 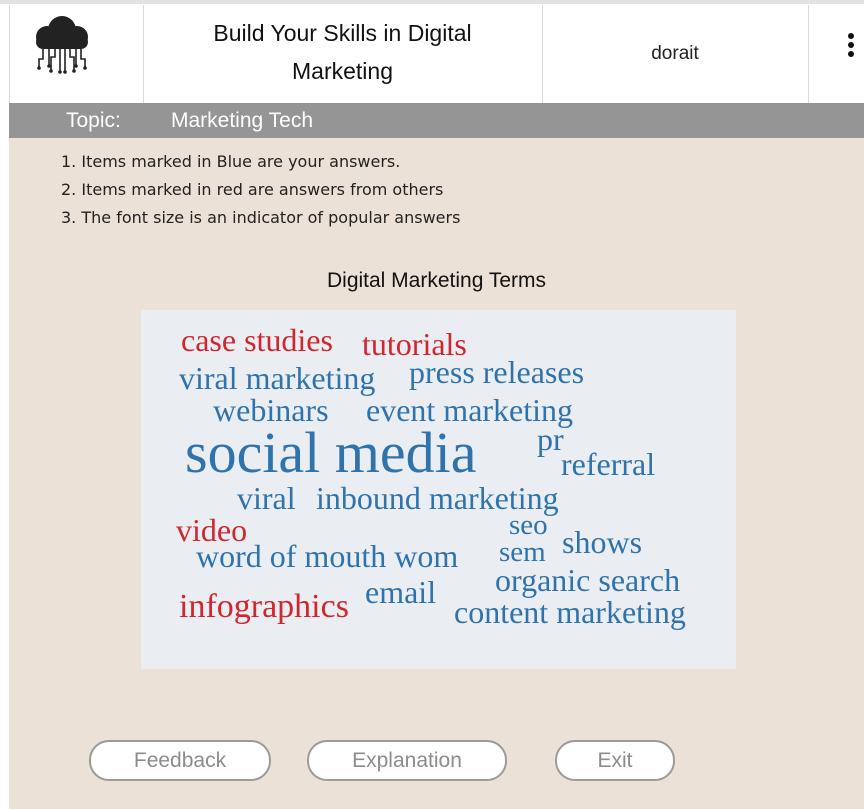 I want to click on explanation-button: Explanation, so click(x=407, y=760).